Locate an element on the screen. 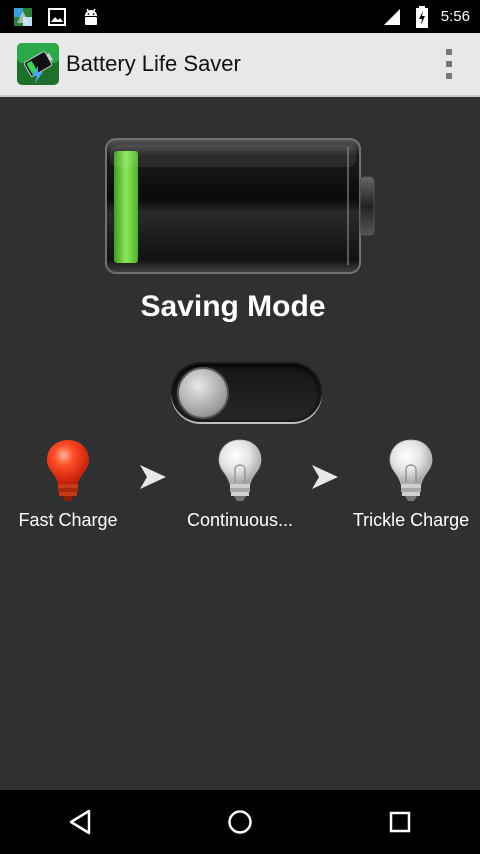  stage-fast-charge: Fast Charge is located at coordinates (68, 484).